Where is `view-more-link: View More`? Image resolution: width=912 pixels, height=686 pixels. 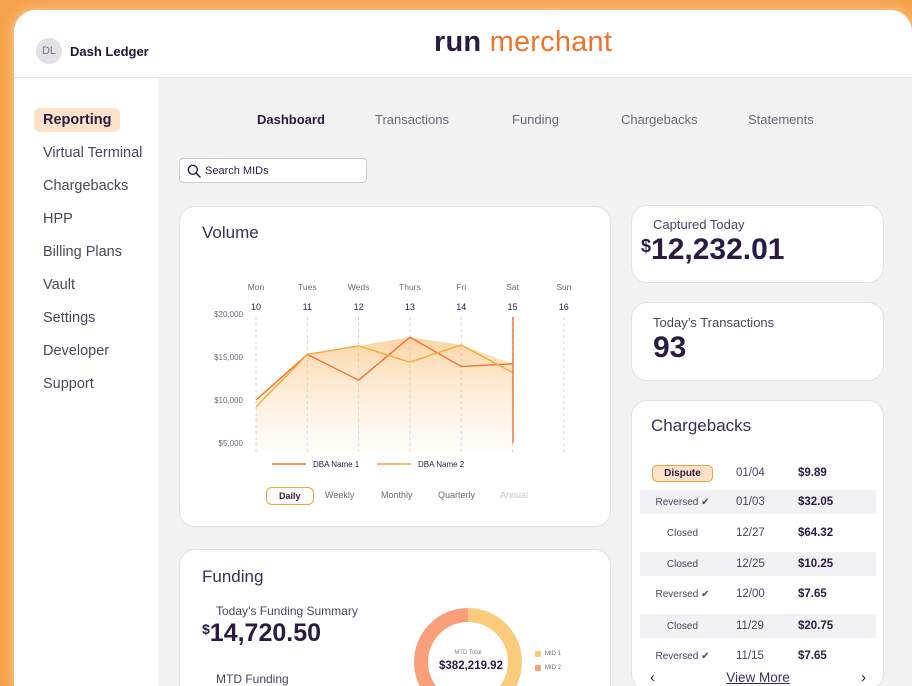 view-more-link: View More is located at coordinates (758, 677).